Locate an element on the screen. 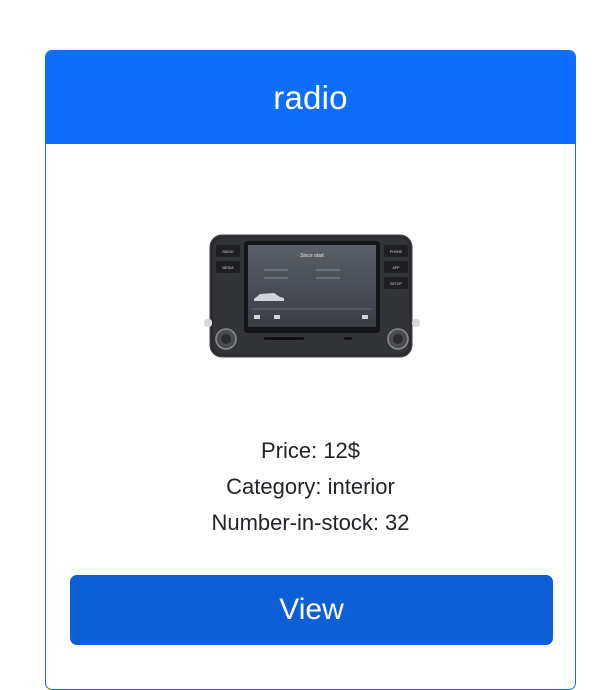  radio-button-label: RADIO is located at coordinates (227, 252).